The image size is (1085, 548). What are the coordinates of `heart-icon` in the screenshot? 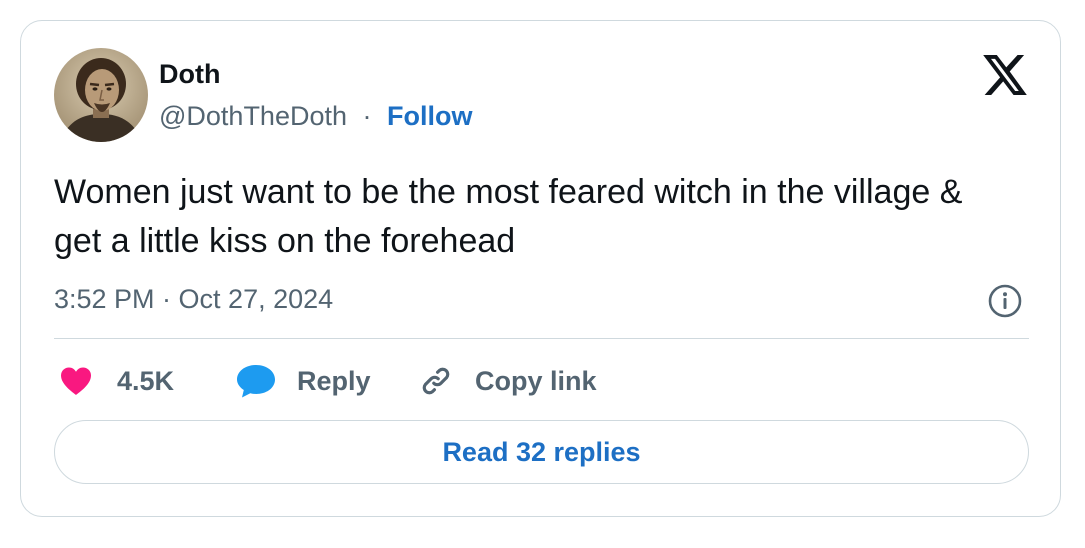 It's located at (76, 381).